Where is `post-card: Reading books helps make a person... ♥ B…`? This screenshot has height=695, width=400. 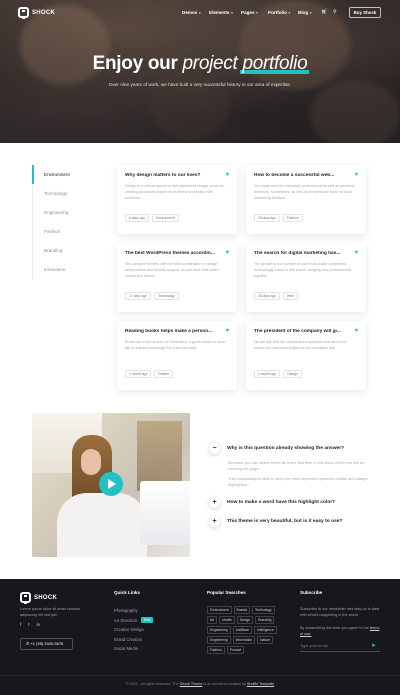 post-card: Reading books helps make a person... ♥ B… is located at coordinates (177, 355).